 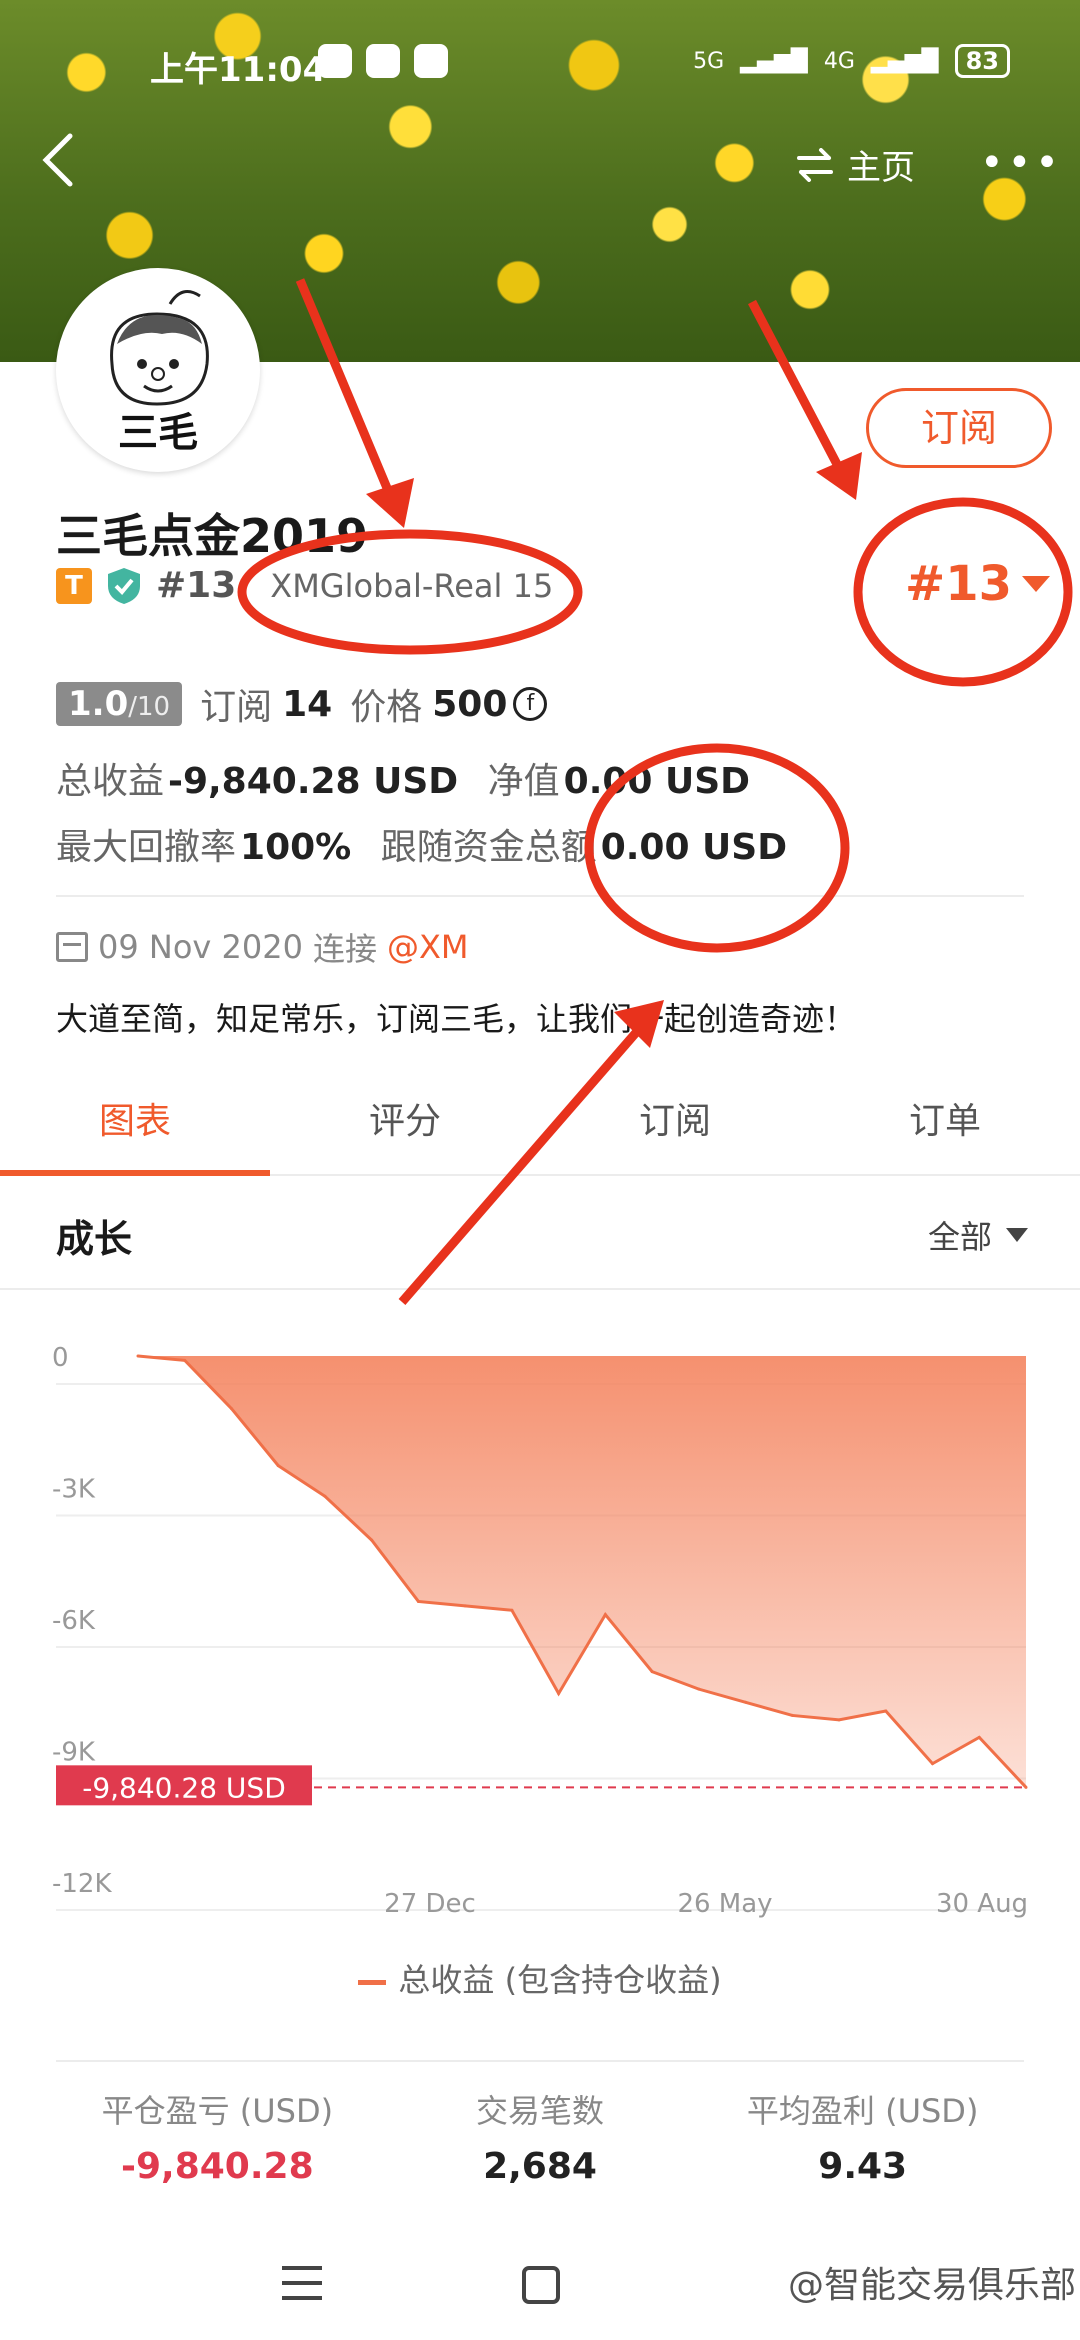 What do you see at coordinates (386, 707) in the screenshot?
I see `price-label: 价格` at bounding box center [386, 707].